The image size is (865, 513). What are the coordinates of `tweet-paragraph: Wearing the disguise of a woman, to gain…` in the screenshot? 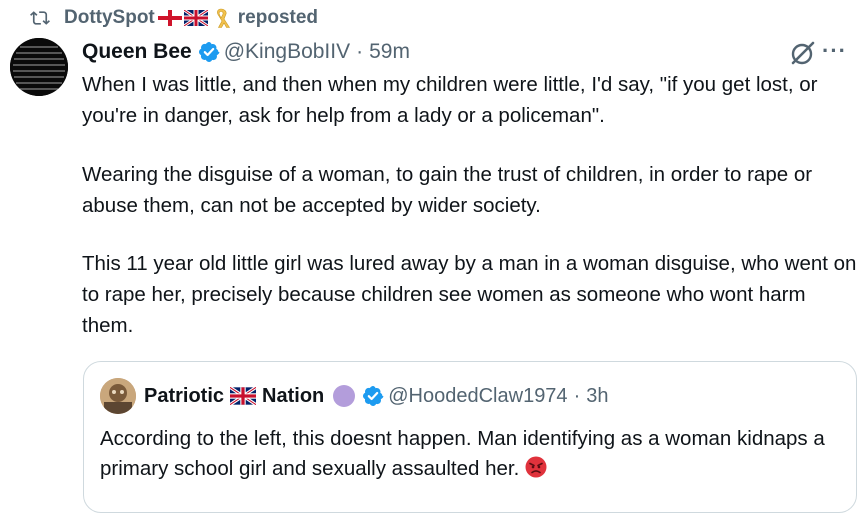 It's located at (447, 190).